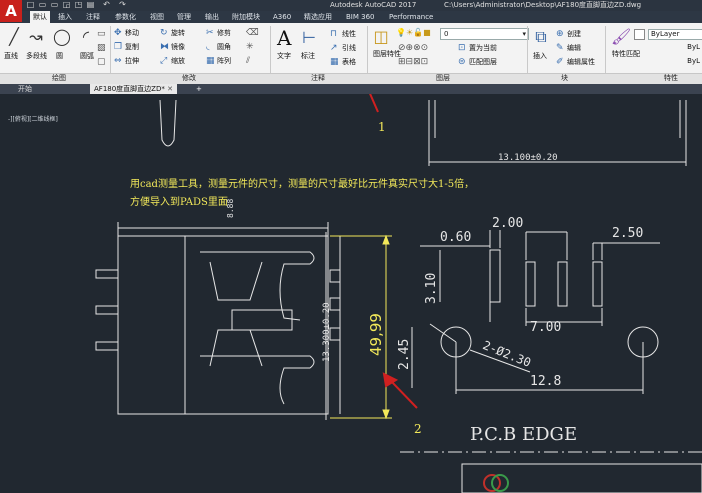 The height and width of the screenshot is (493, 702). I want to click on trim-button: 修剪, so click(224, 33).